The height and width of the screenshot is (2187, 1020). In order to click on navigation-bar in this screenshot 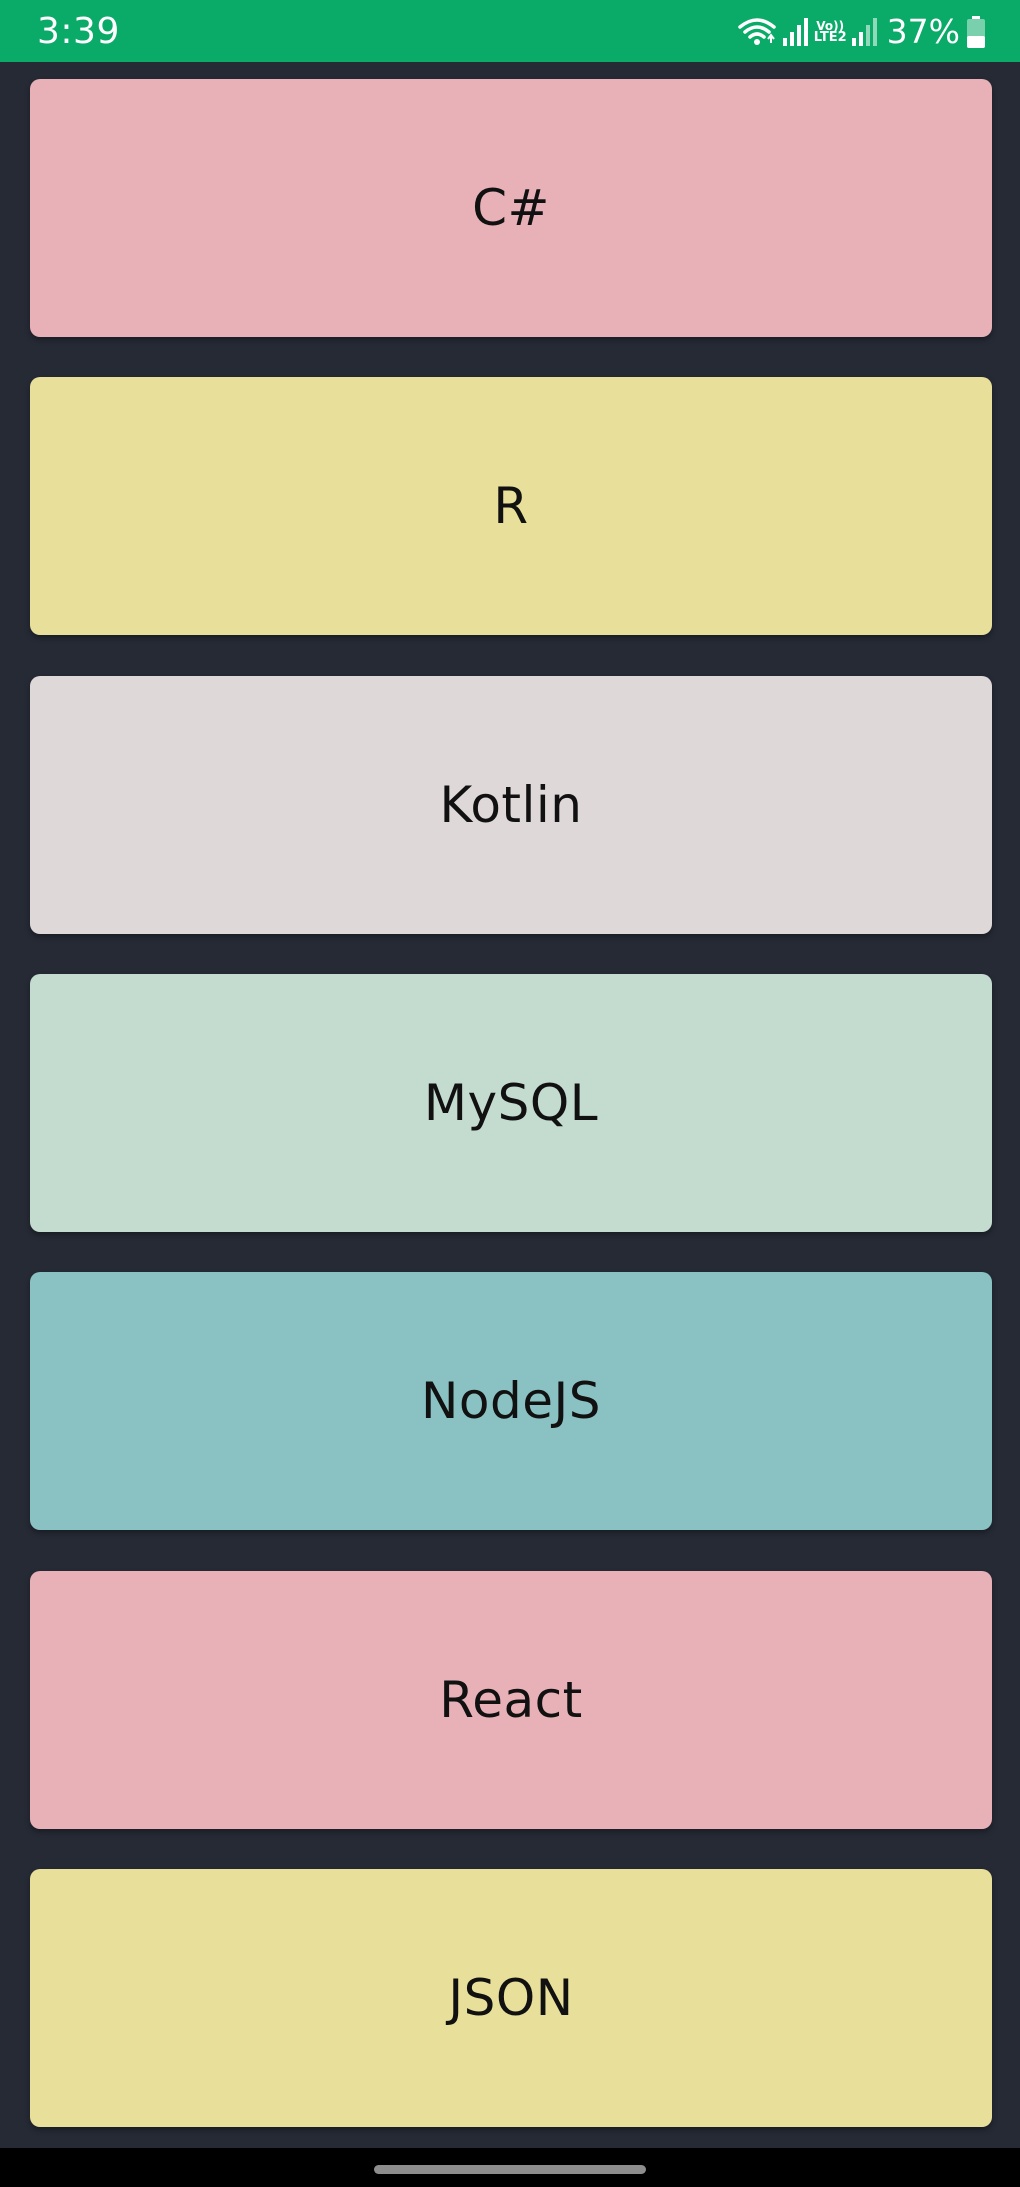, I will do `click(510, 2167)`.